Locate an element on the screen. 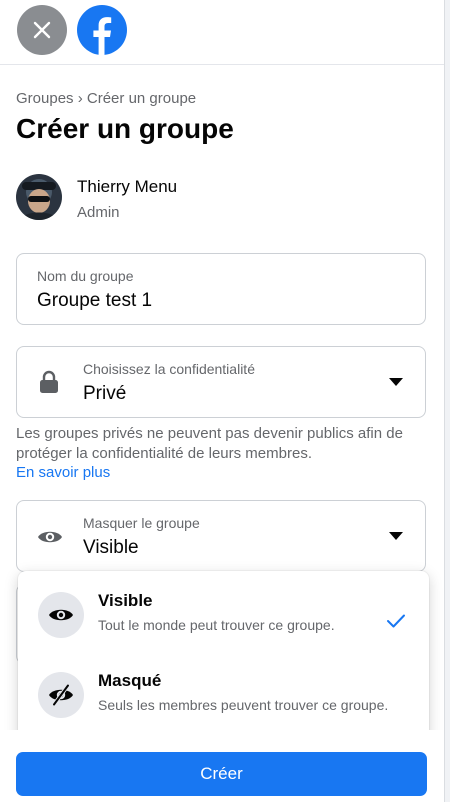  close-icon is located at coordinates (42, 30).